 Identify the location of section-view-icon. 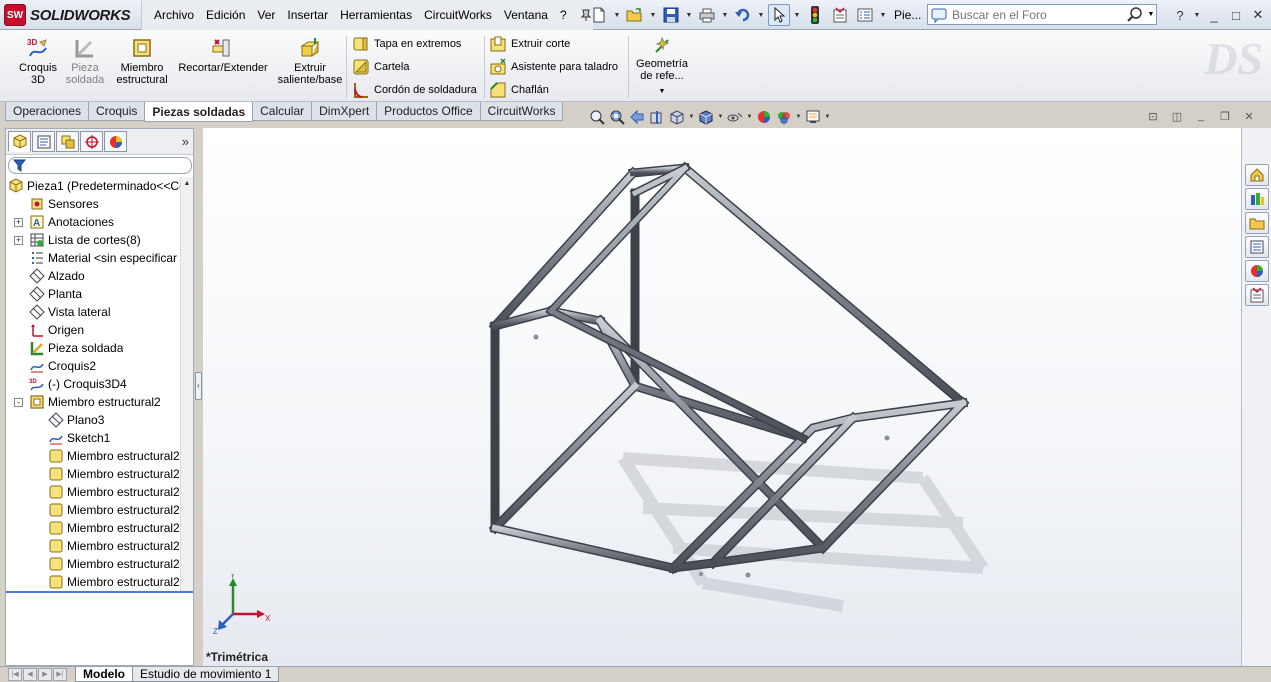
(657, 117).